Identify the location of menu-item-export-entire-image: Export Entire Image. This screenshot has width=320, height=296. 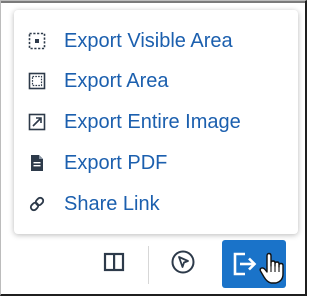
(156, 122).